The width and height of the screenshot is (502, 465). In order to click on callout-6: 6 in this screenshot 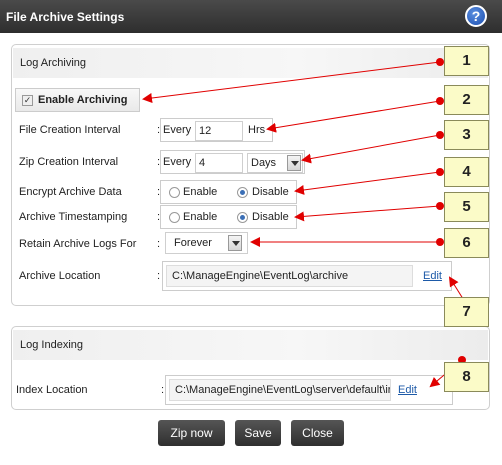, I will do `click(466, 243)`.